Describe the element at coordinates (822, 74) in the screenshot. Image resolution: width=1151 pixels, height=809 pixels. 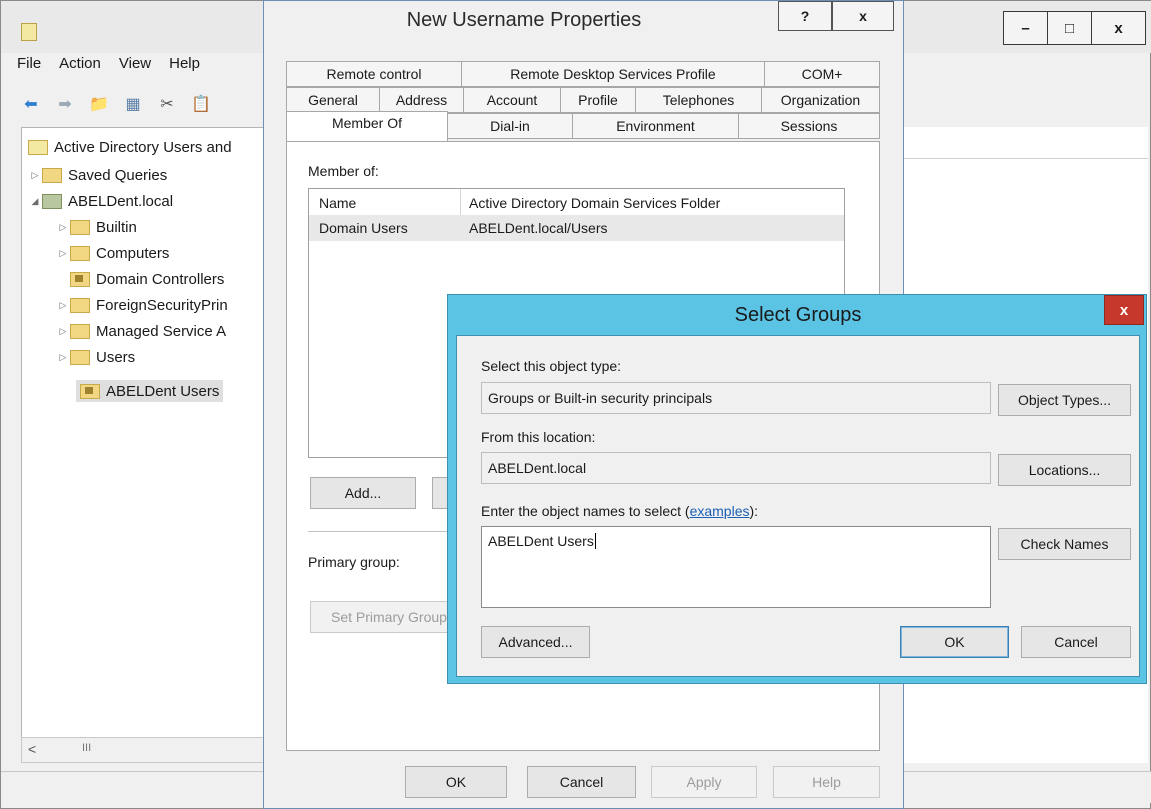
I see `tab-com-plus: COM+` at that location.